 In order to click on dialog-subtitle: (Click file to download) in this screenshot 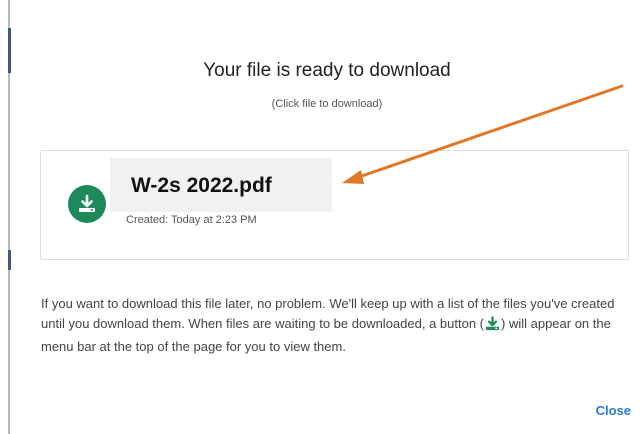, I will do `click(327, 104)`.